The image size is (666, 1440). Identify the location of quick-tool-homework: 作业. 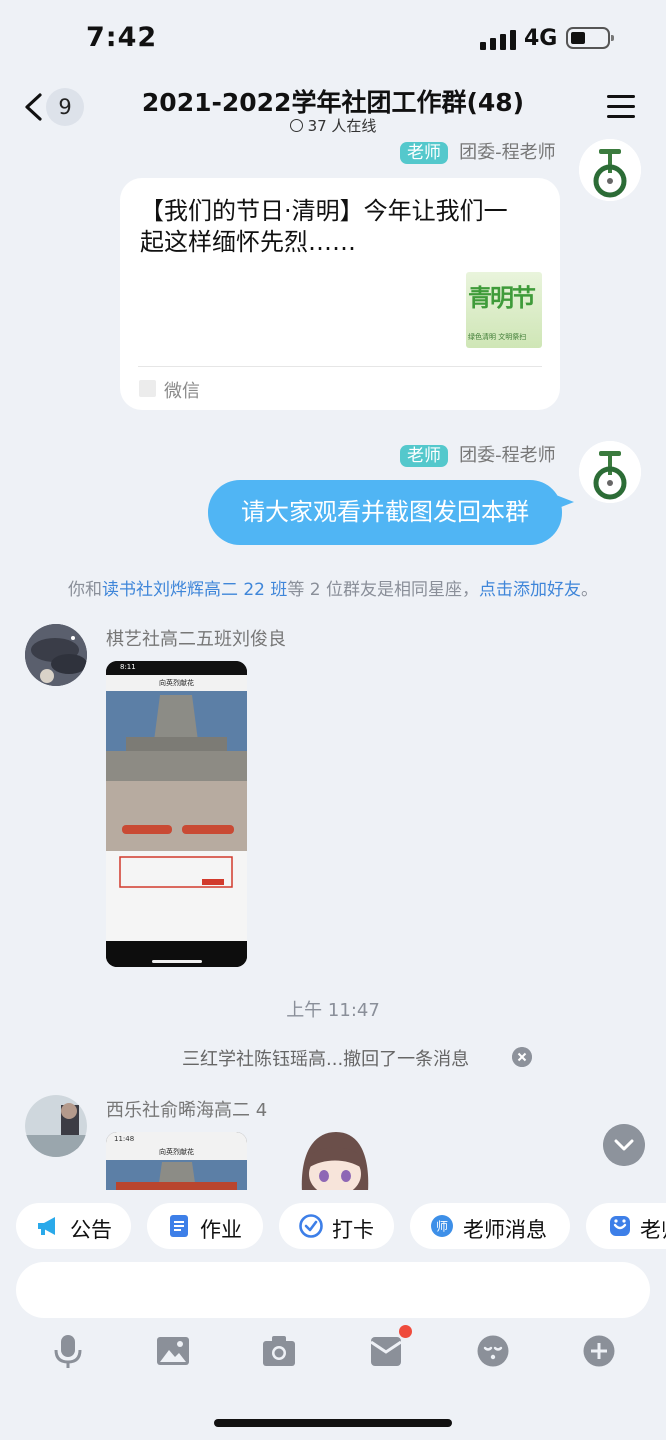
(205, 1226).